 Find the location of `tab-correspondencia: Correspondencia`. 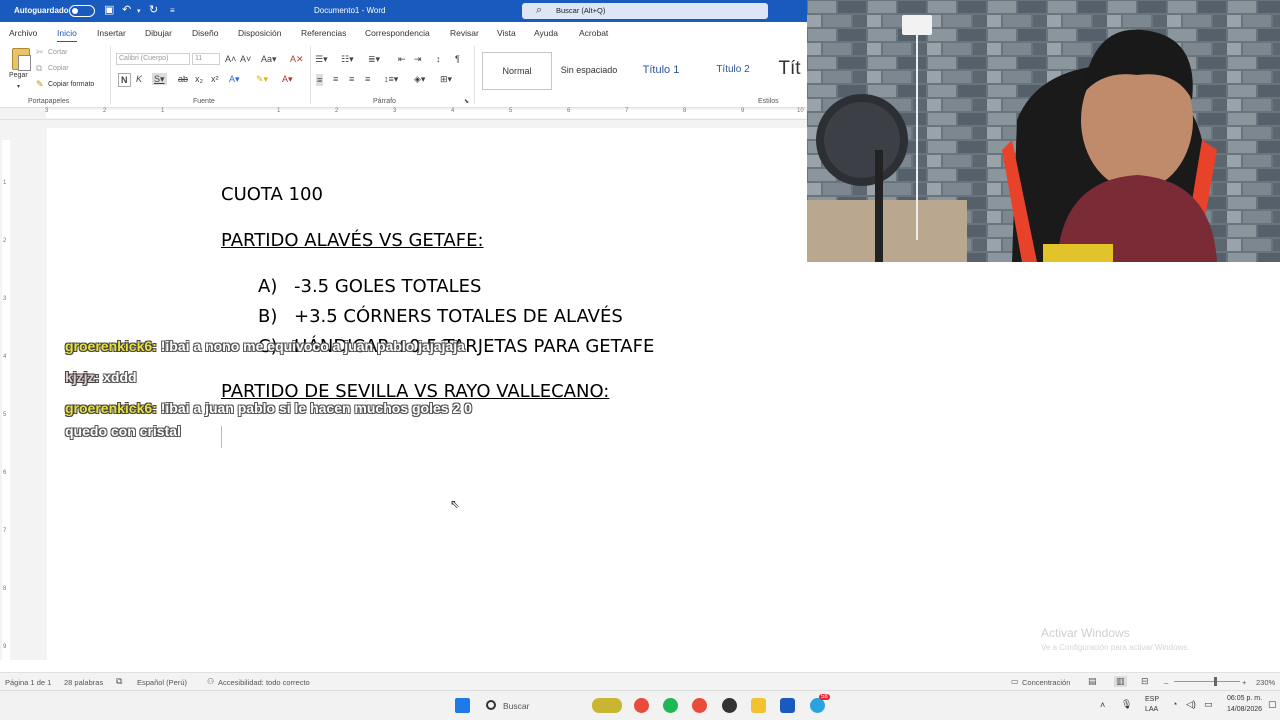

tab-correspondencia: Correspondencia is located at coordinates (397, 33).